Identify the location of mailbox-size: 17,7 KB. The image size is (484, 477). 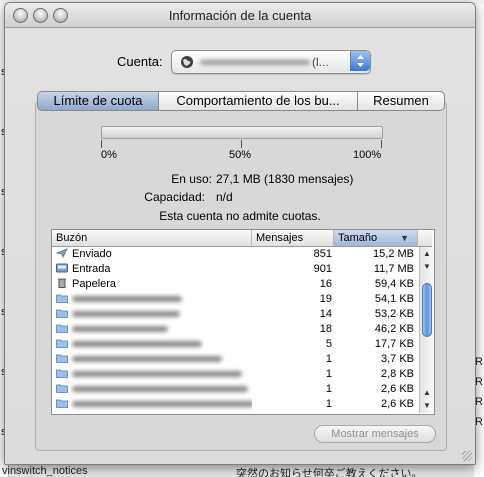
(394, 344).